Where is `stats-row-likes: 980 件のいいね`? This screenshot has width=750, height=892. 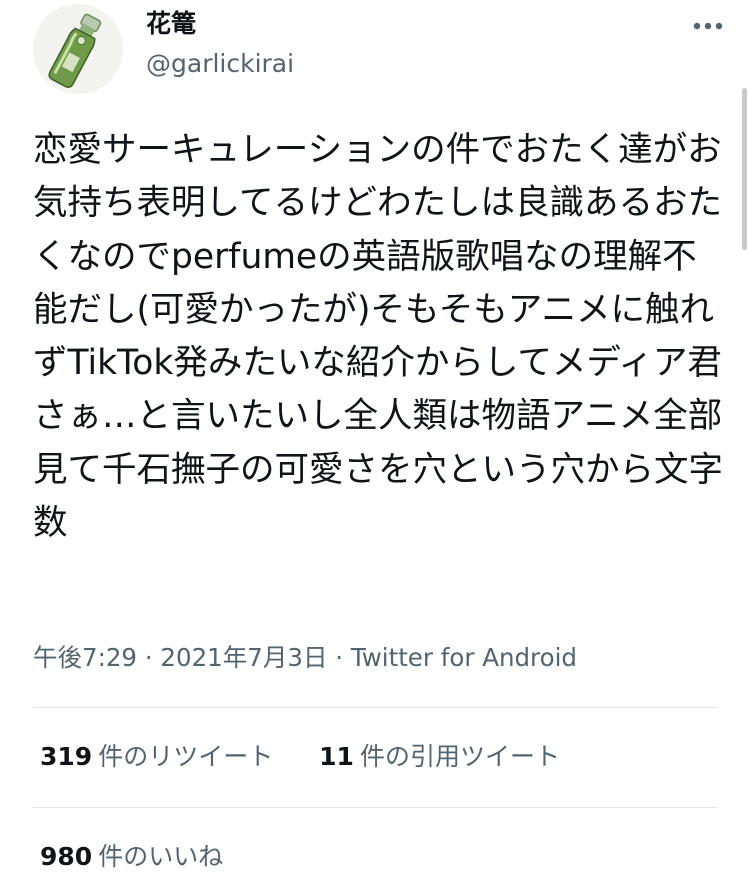 stats-row-likes: 980 件のいいね is located at coordinates (150, 857).